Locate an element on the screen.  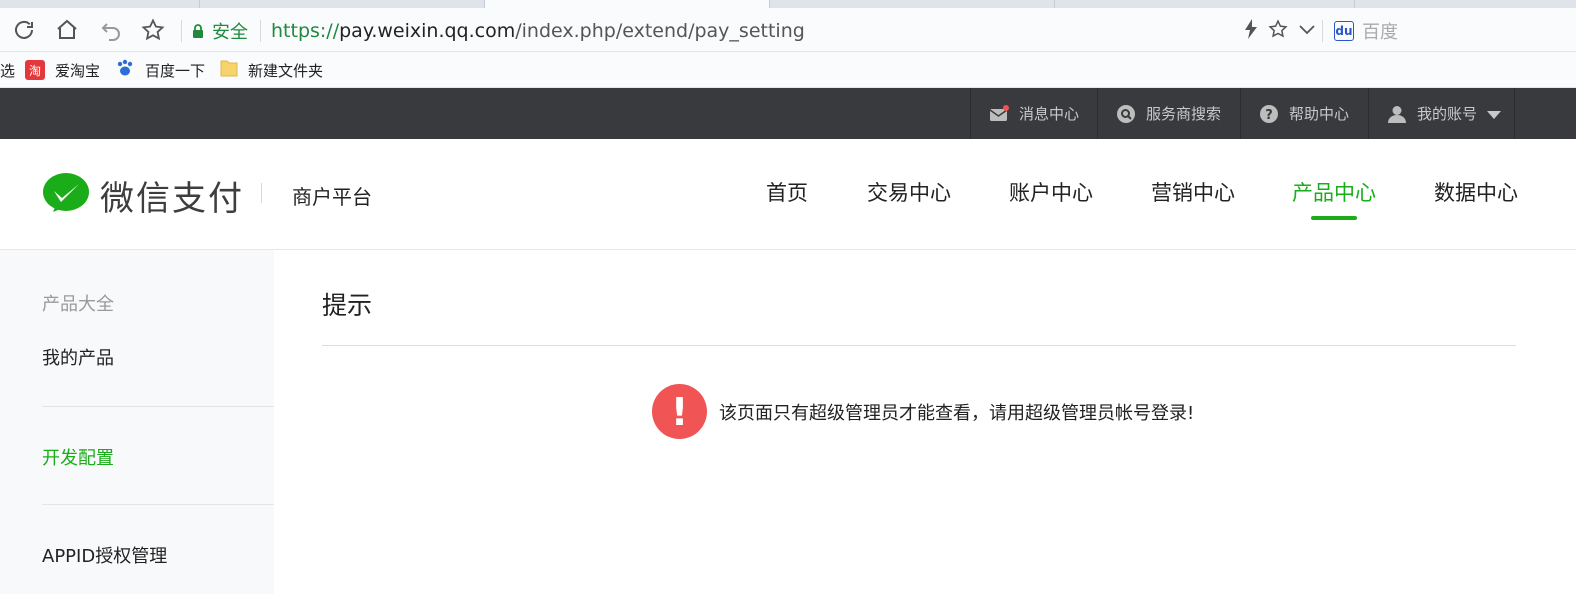
sidebar: 产品大全 我的产品 开发配置 APPID授权管理 is located at coordinates (137, 422).